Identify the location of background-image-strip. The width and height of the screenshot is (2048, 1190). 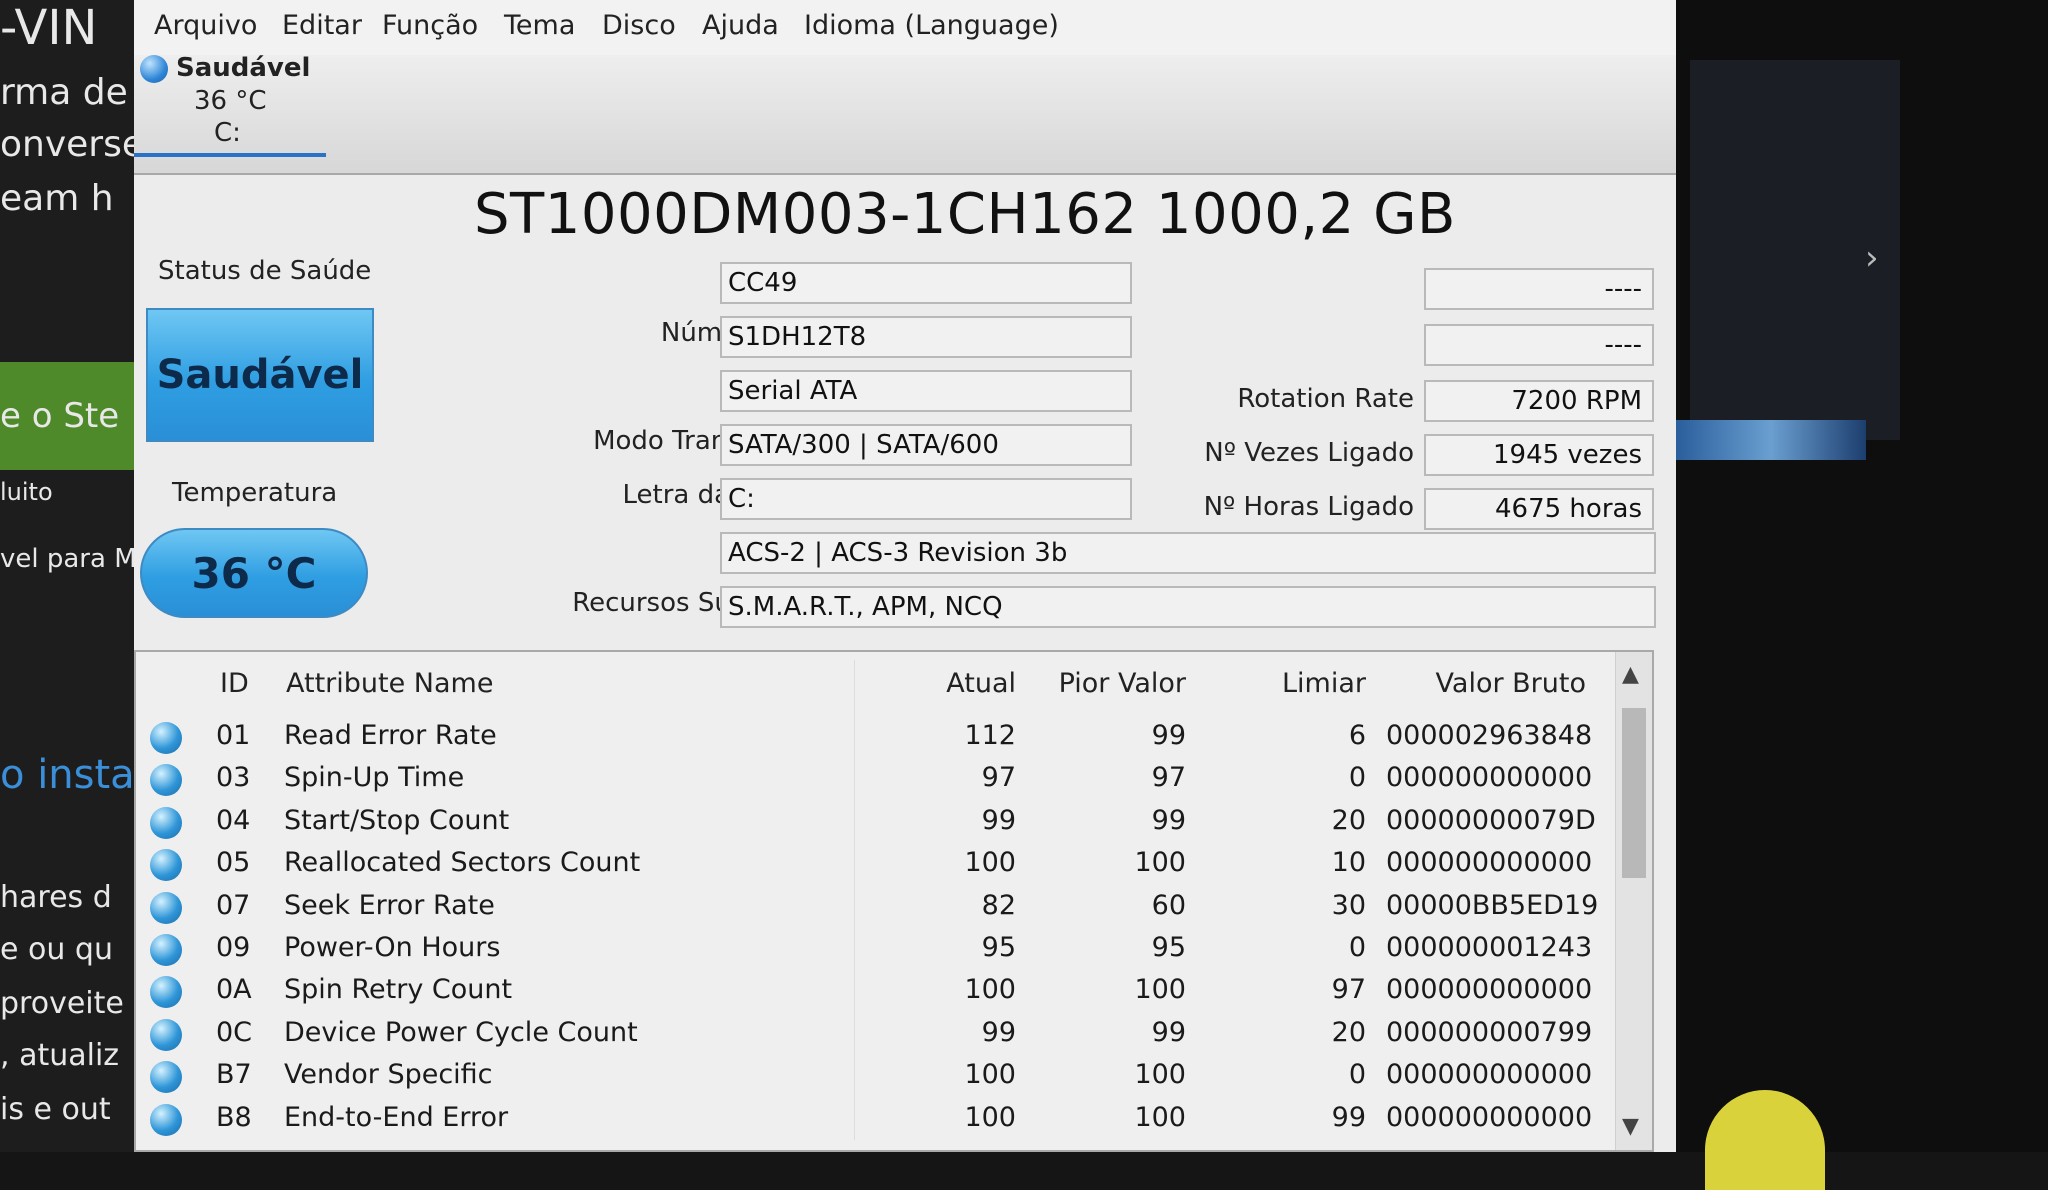
(1771, 440).